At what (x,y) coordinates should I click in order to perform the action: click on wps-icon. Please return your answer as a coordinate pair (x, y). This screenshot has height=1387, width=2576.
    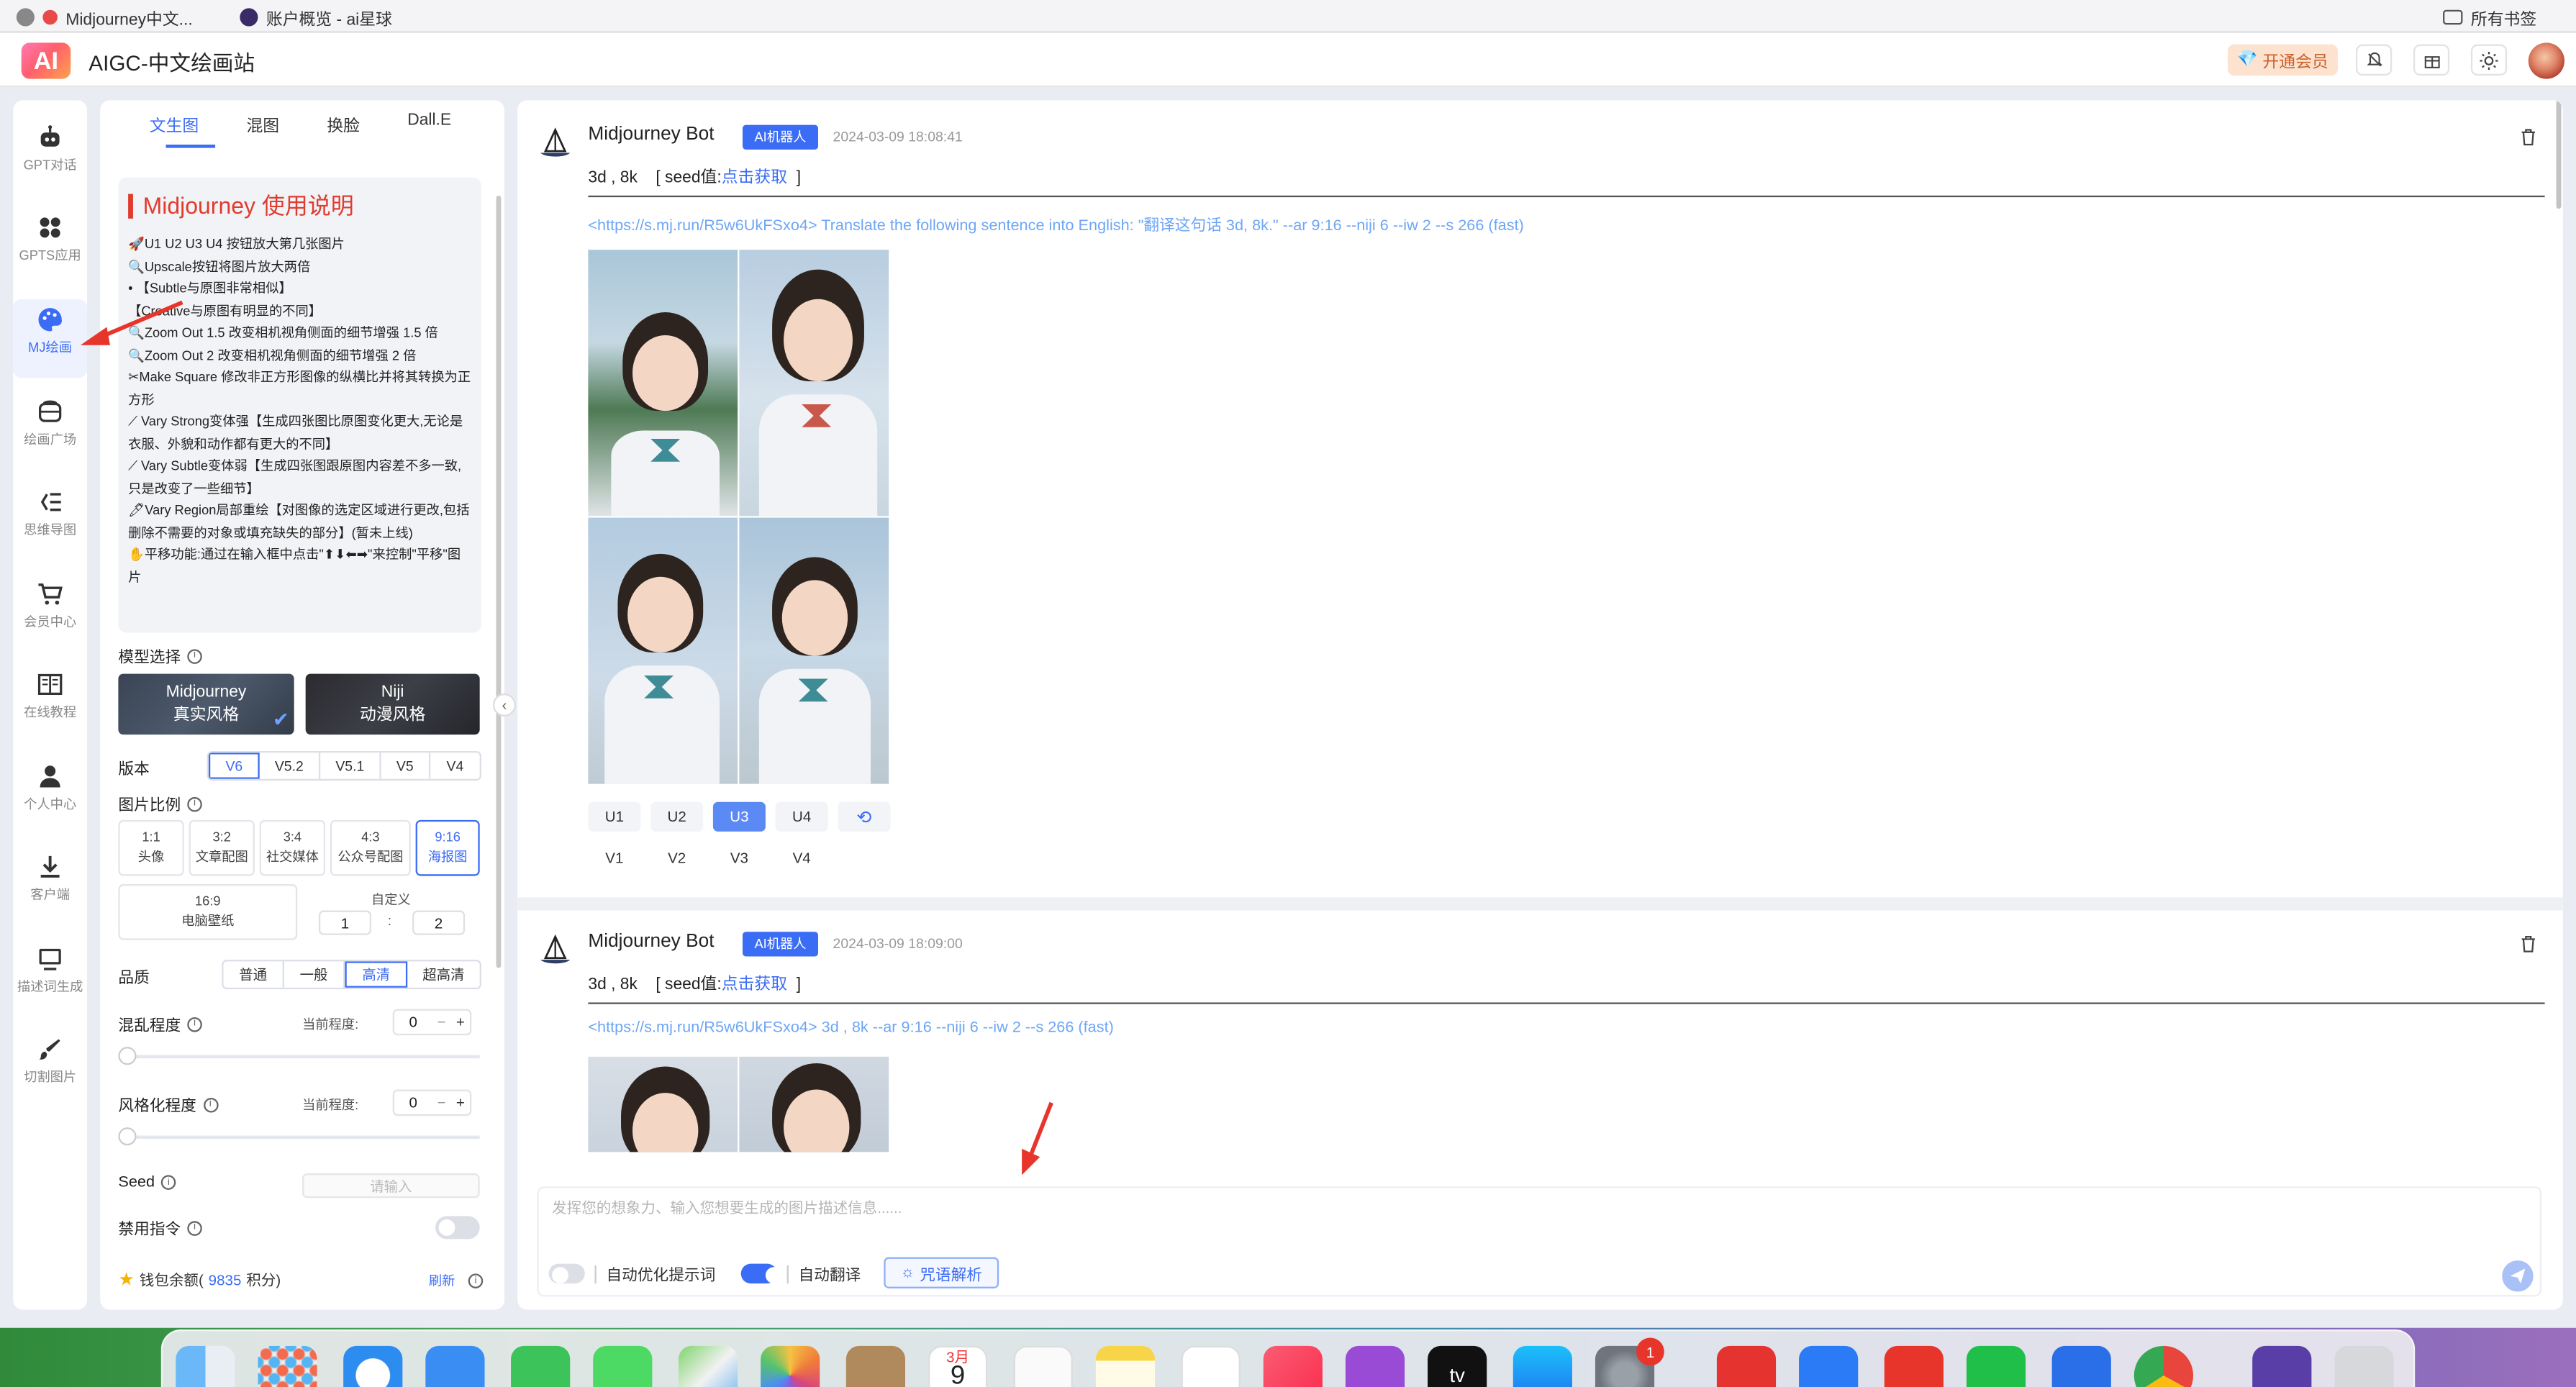
    Looking at the image, I should click on (1914, 1366).